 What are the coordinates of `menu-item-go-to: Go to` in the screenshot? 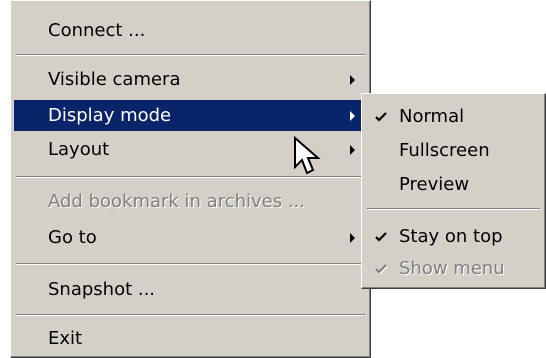 It's located at (190, 237).